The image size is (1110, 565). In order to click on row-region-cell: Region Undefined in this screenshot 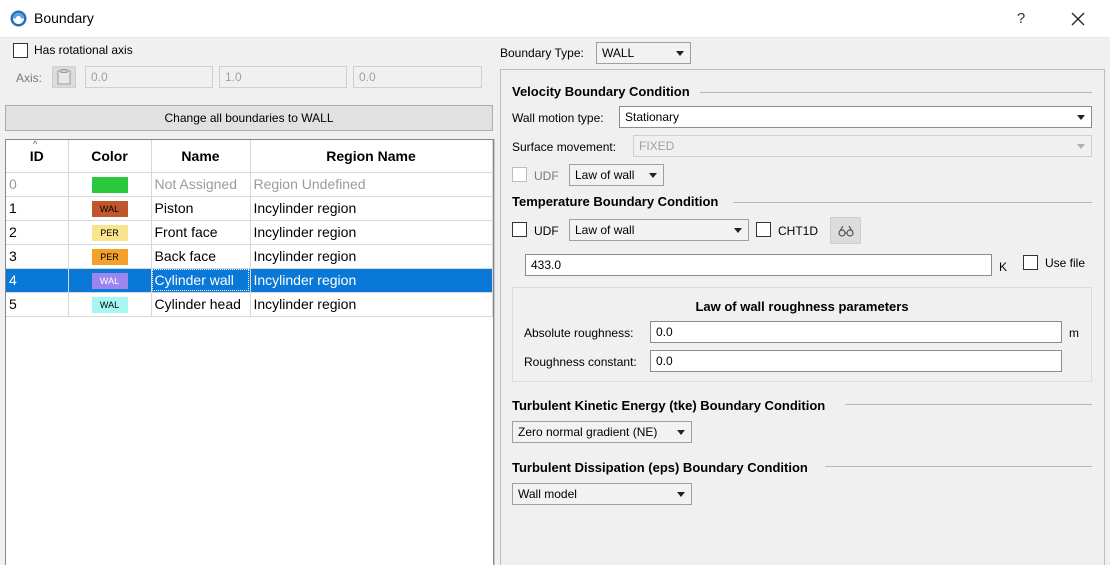, I will do `click(371, 184)`.